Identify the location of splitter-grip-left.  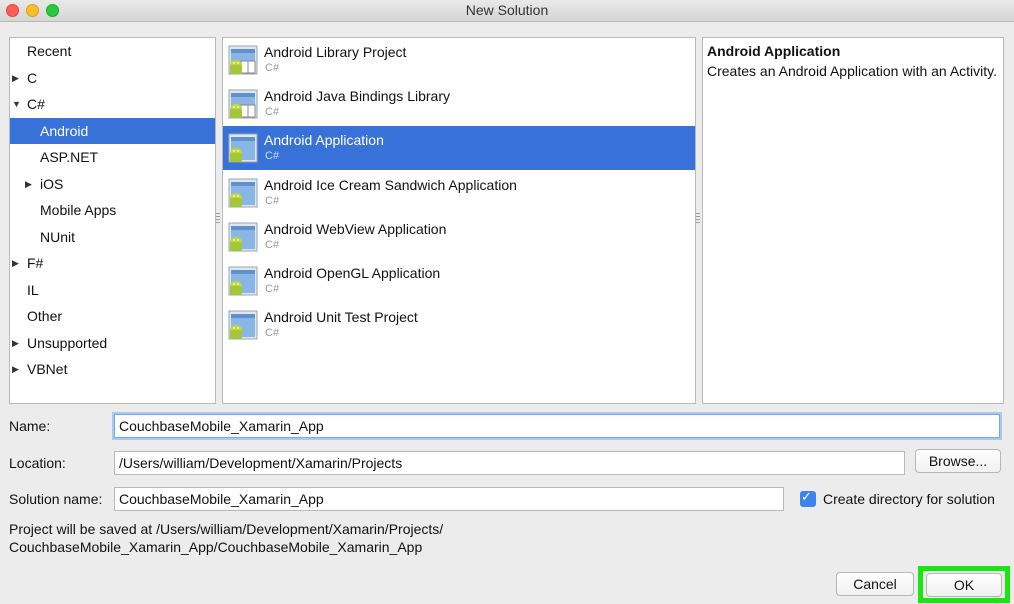
(218, 218).